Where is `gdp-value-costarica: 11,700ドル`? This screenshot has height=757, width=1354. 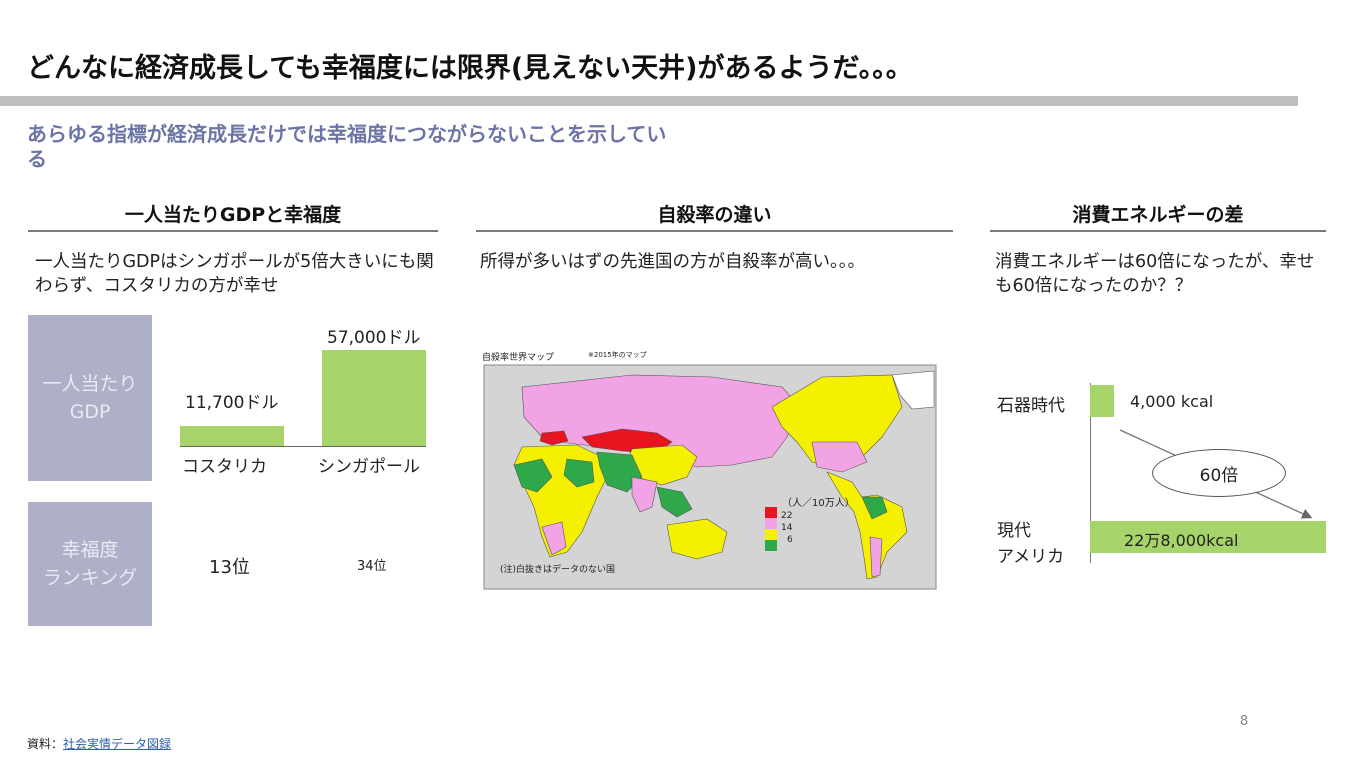 gdp-value-costarica: 11,700ドル is located at coordinates (232, 403).